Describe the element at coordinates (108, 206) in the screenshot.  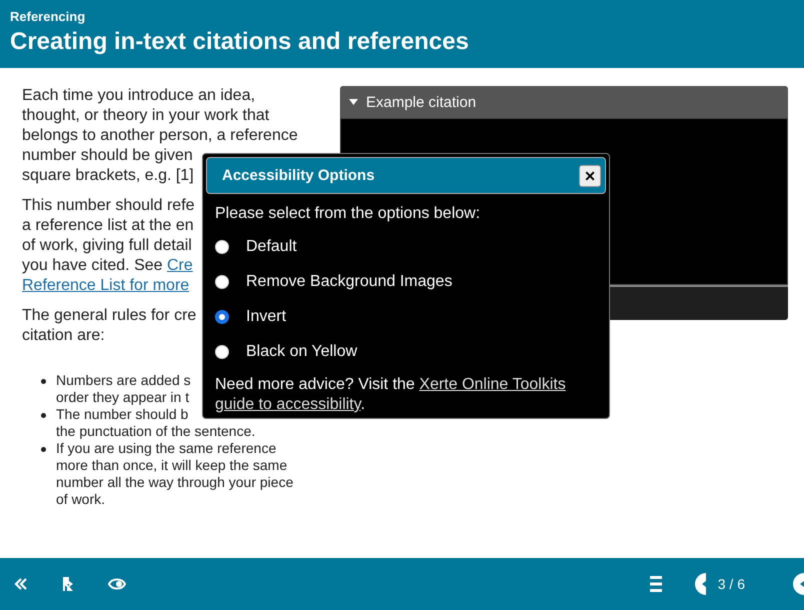
I see `paragraph-line: This number should refe` at that location.